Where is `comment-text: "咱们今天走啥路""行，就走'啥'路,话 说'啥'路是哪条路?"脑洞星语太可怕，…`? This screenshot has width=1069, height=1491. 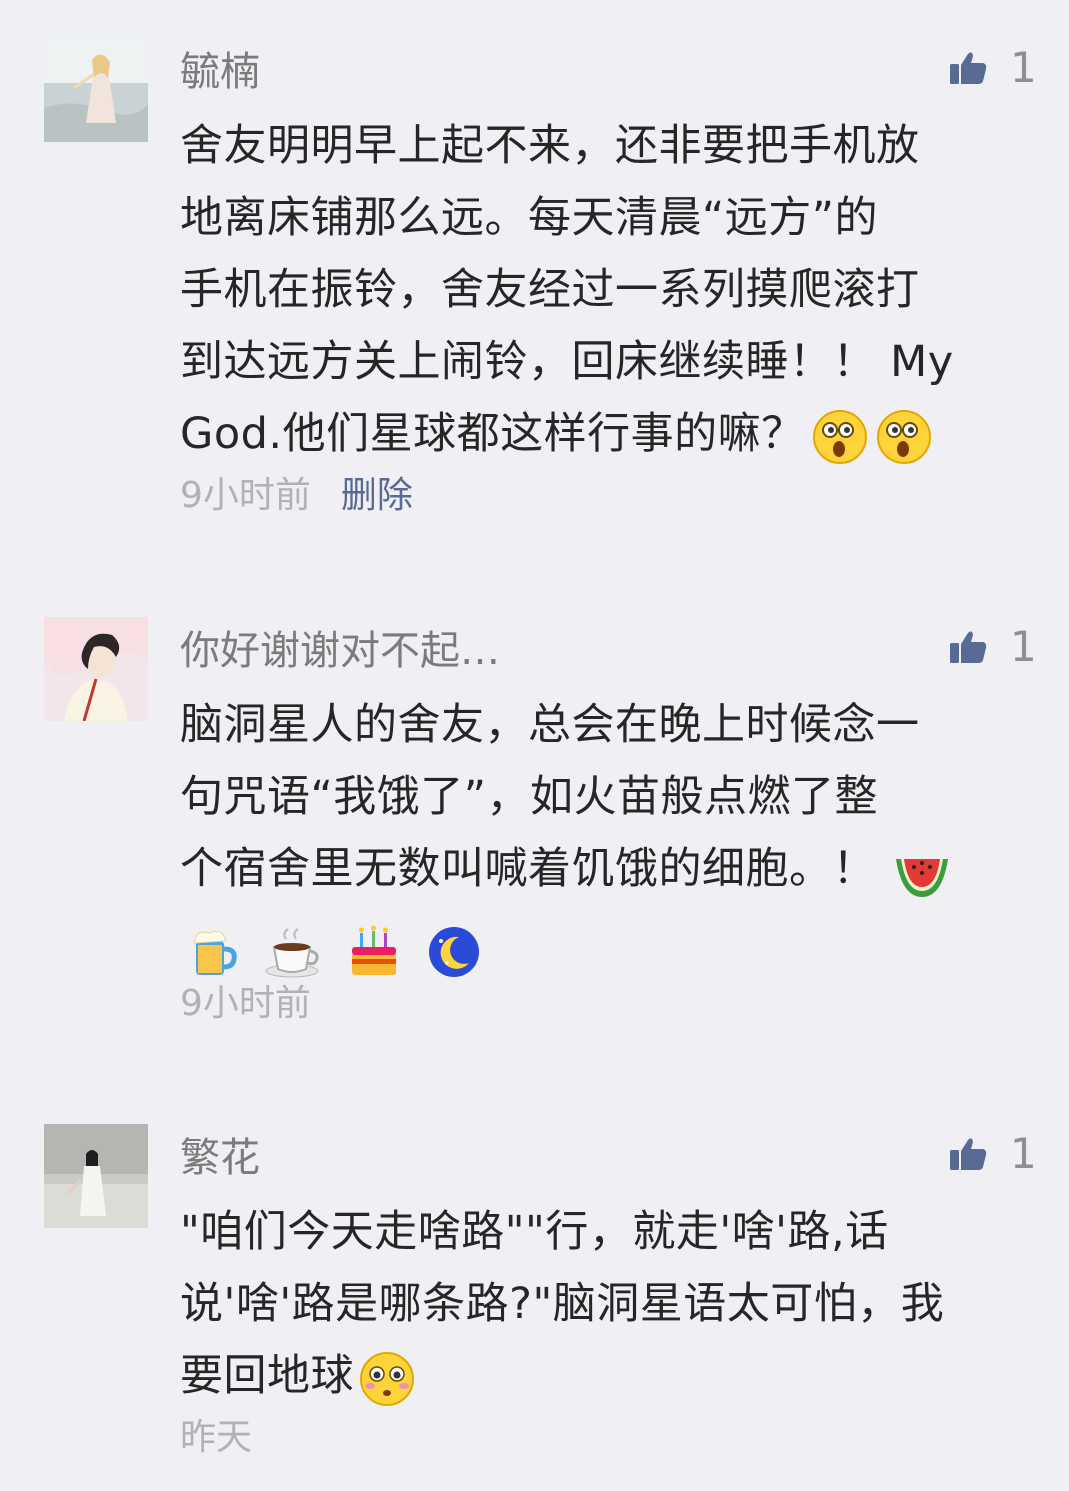
comment-text: "咱们今天走啥路""行，就走'啥'路,话 说'啥'路是哪条路?"脑洞星语太可怕，… is located at coordinates (605, 1304).